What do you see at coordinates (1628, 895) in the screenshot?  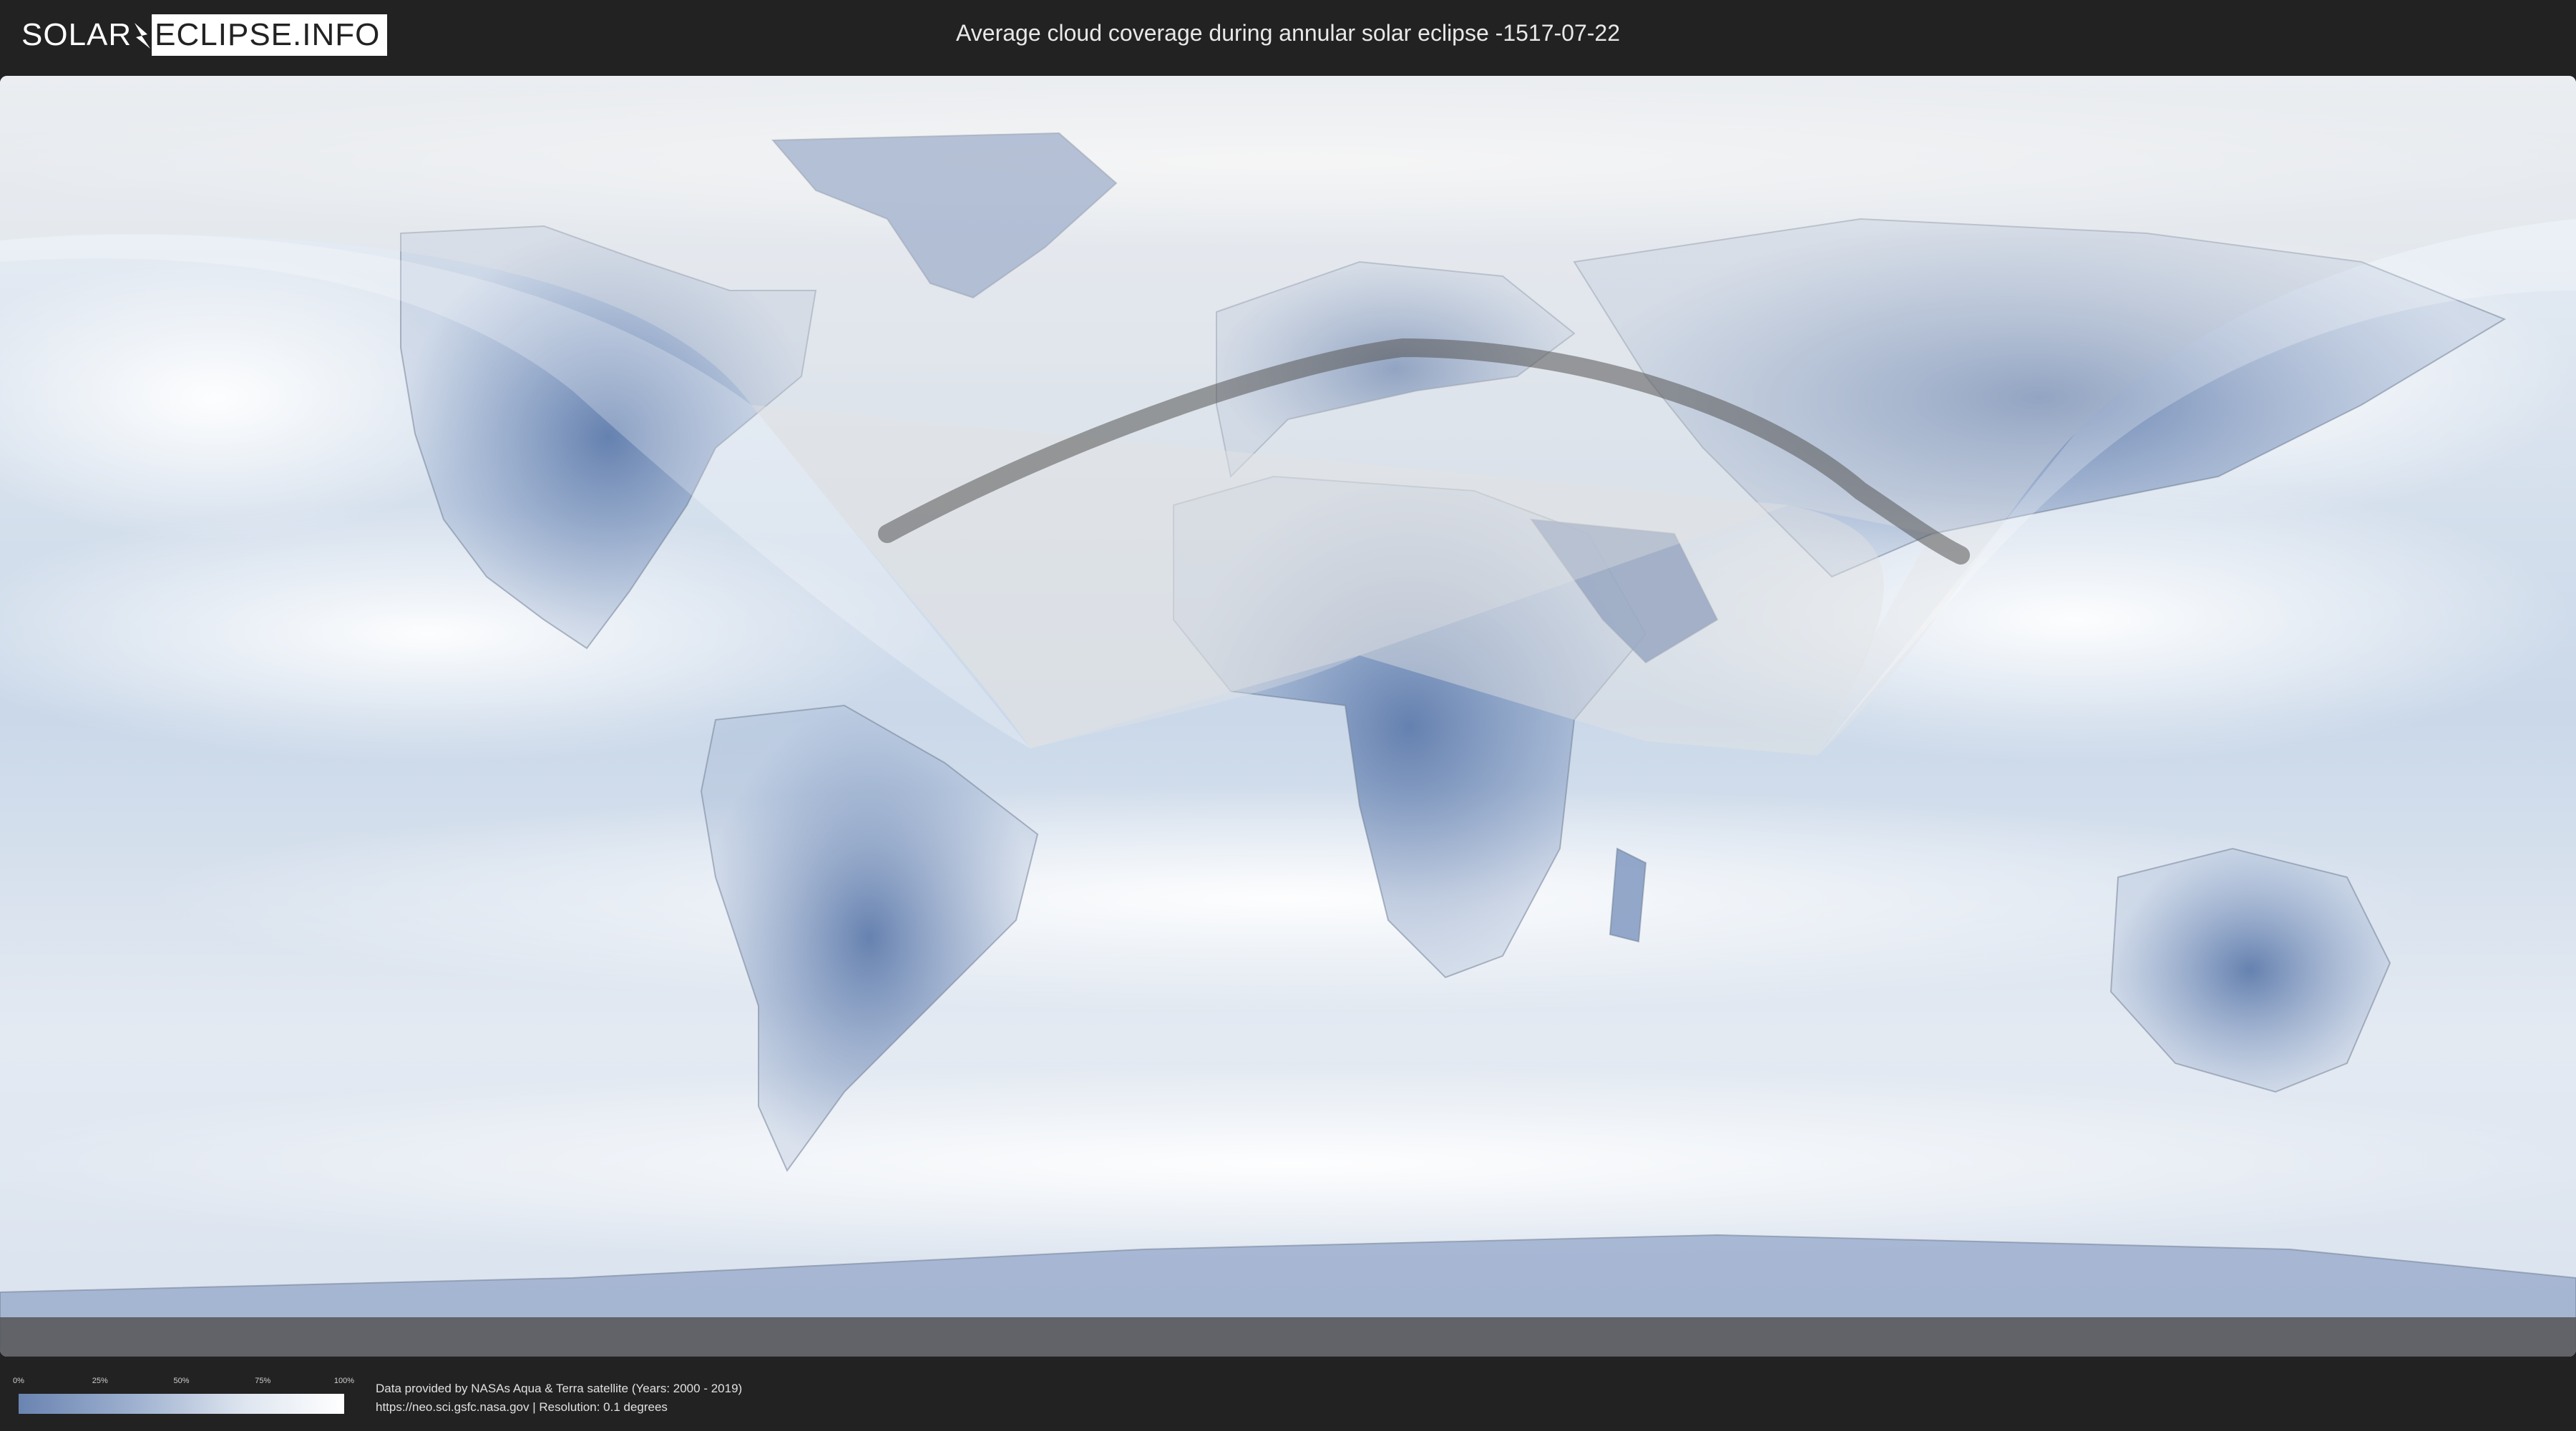 I see `madagascar` at bounding box center [1628, 895].